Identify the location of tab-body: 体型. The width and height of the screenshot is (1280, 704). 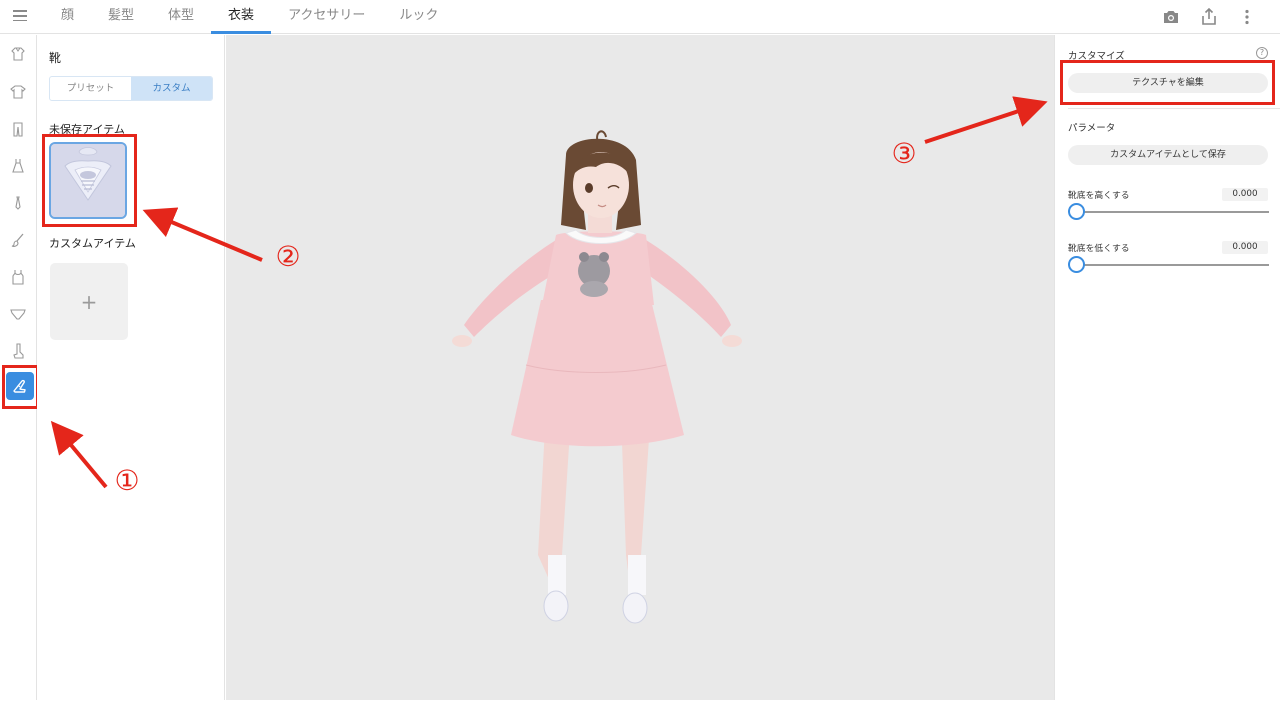
(181, 17).